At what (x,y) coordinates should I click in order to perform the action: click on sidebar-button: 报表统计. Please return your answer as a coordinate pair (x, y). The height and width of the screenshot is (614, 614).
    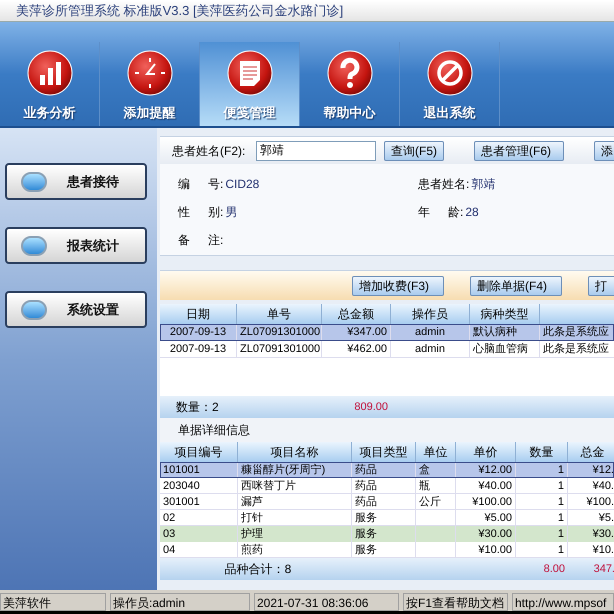
    Looking at the image, I should click on (76, 245).